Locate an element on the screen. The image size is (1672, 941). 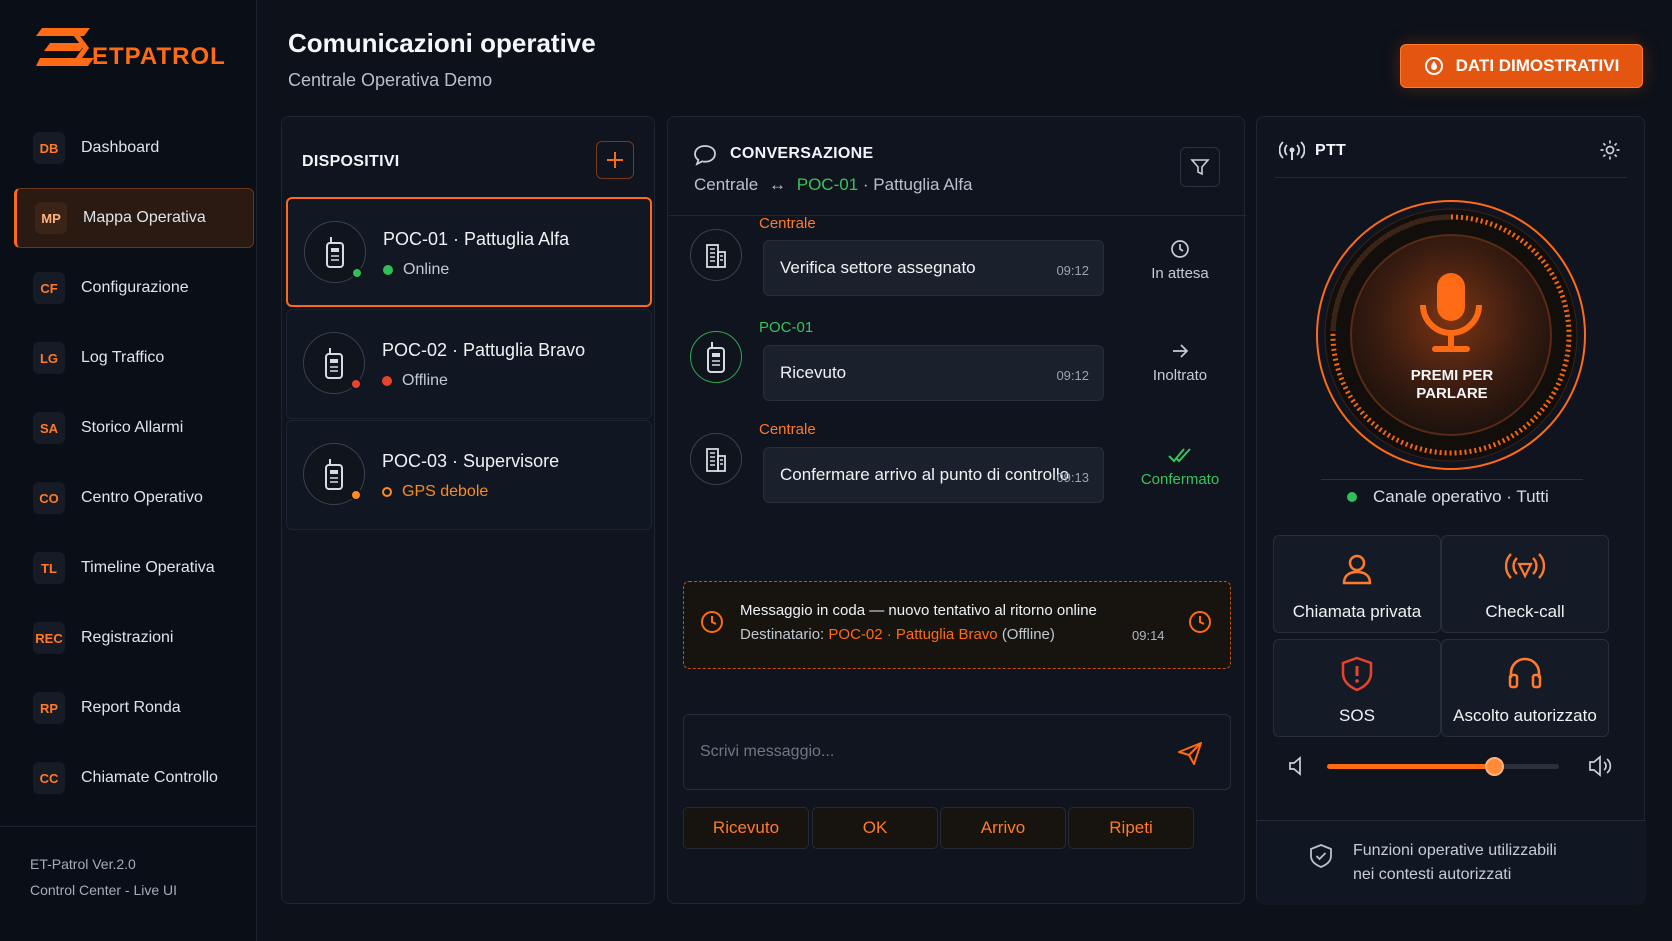
sos-label: SOS is located at coordinates (1357, 715).